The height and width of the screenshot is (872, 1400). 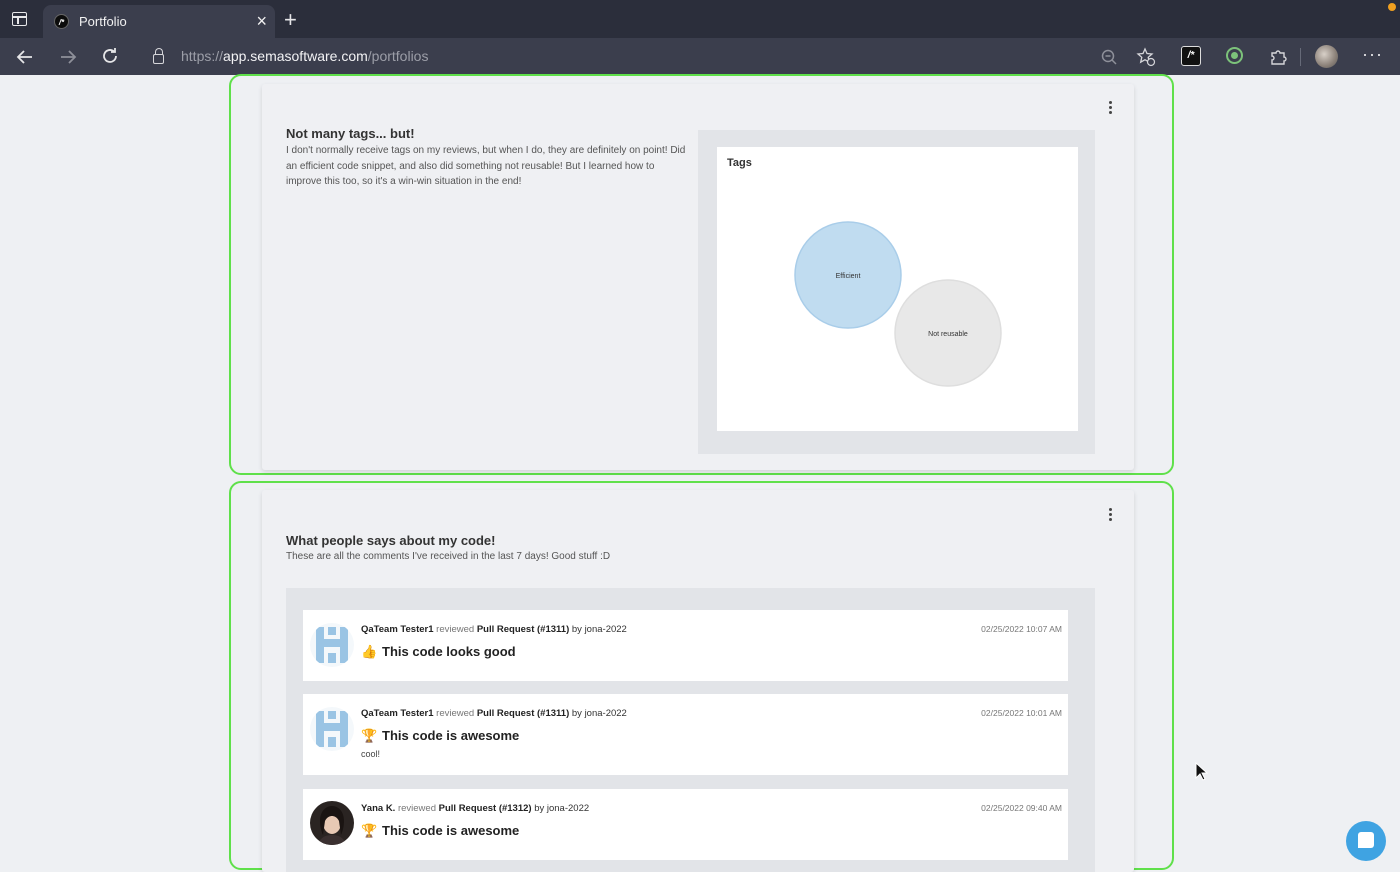 What do you see at coordinates (1021, 629) in the screenshot?
I see `comment-date: 02/25/2022 10:07 AM` at bounding box center [1021, 629].